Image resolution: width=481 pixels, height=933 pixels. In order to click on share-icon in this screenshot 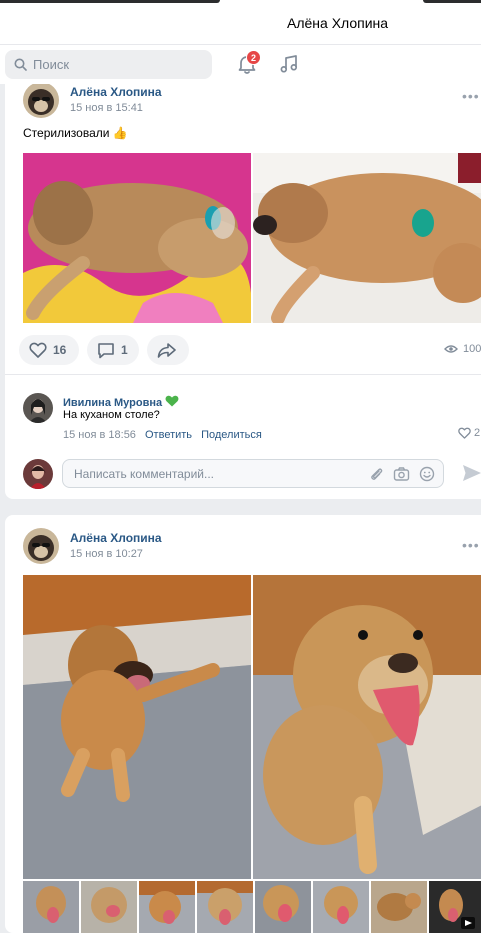, I will do `click(166, 350)`.